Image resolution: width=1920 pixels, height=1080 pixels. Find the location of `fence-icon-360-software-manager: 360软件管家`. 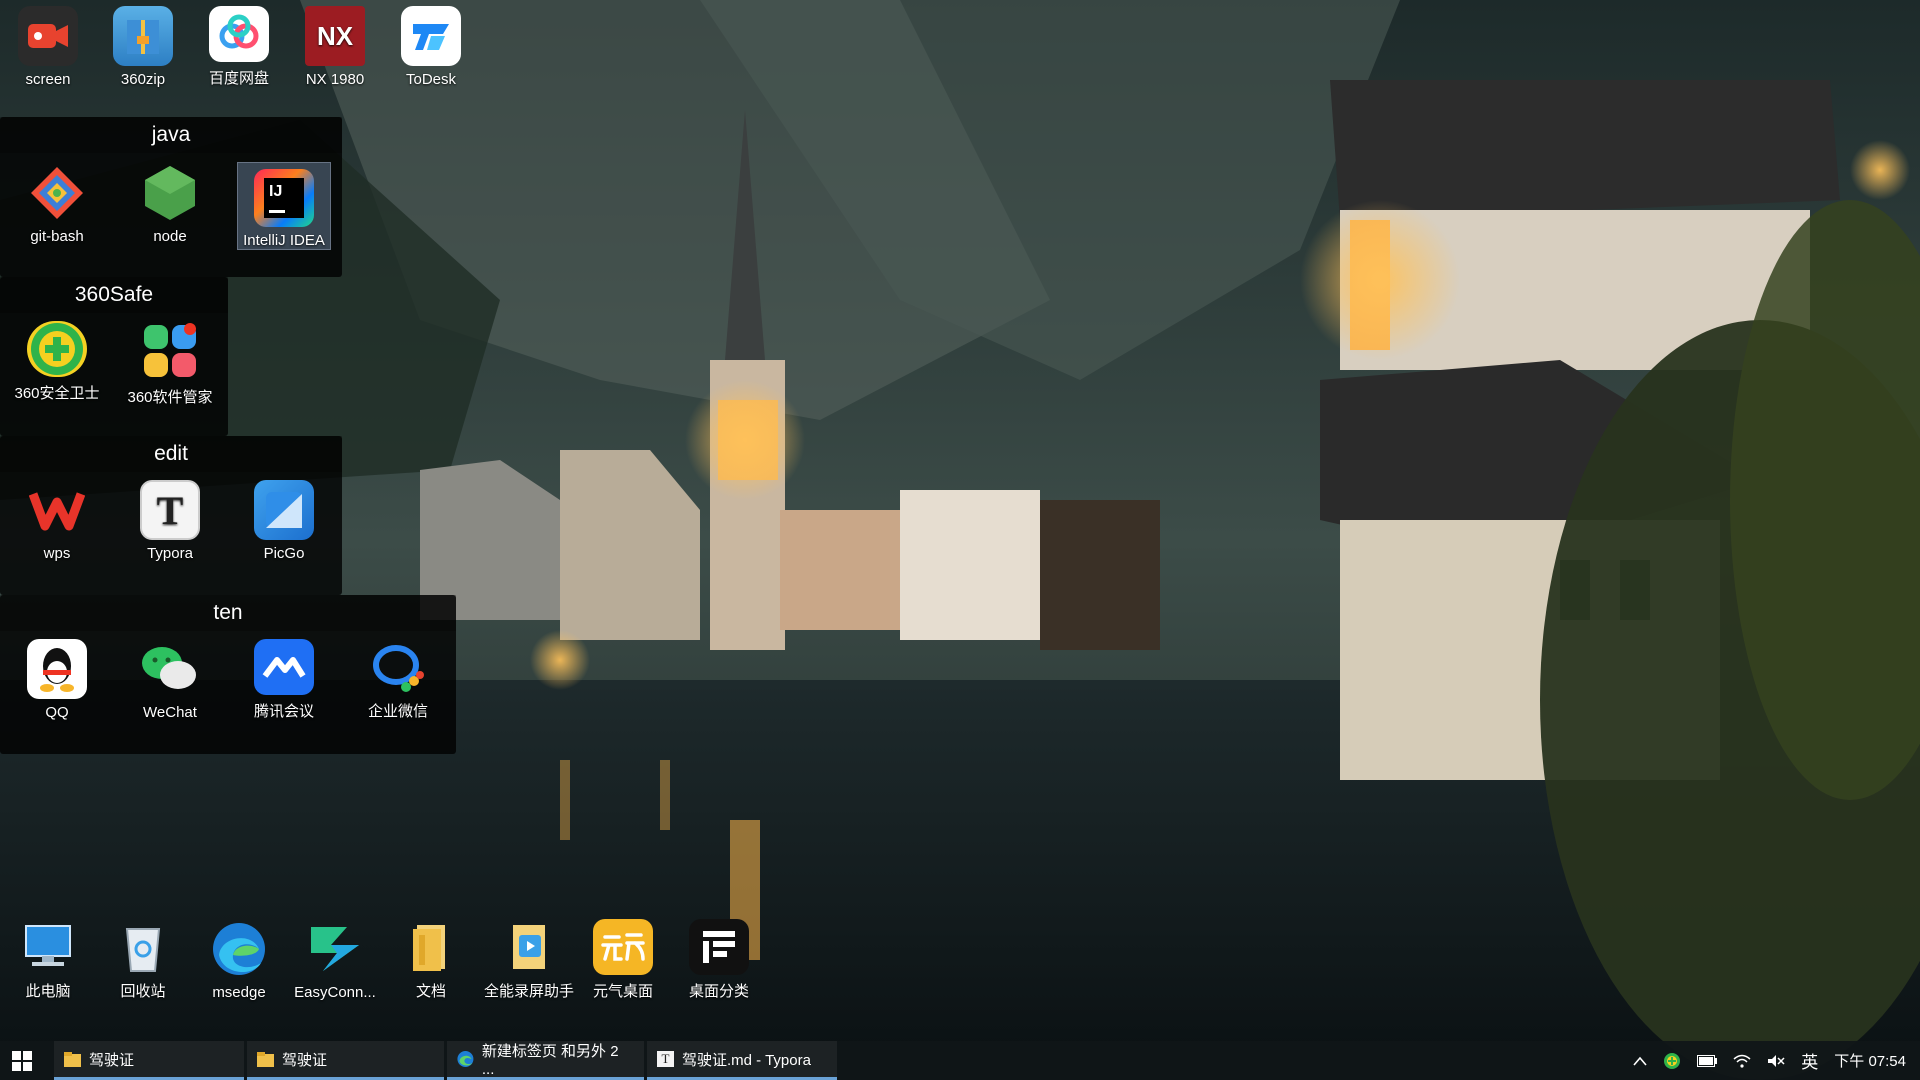

fence-icon-360-software-manager: 360软件管家 is located at coordinates (170, 360).